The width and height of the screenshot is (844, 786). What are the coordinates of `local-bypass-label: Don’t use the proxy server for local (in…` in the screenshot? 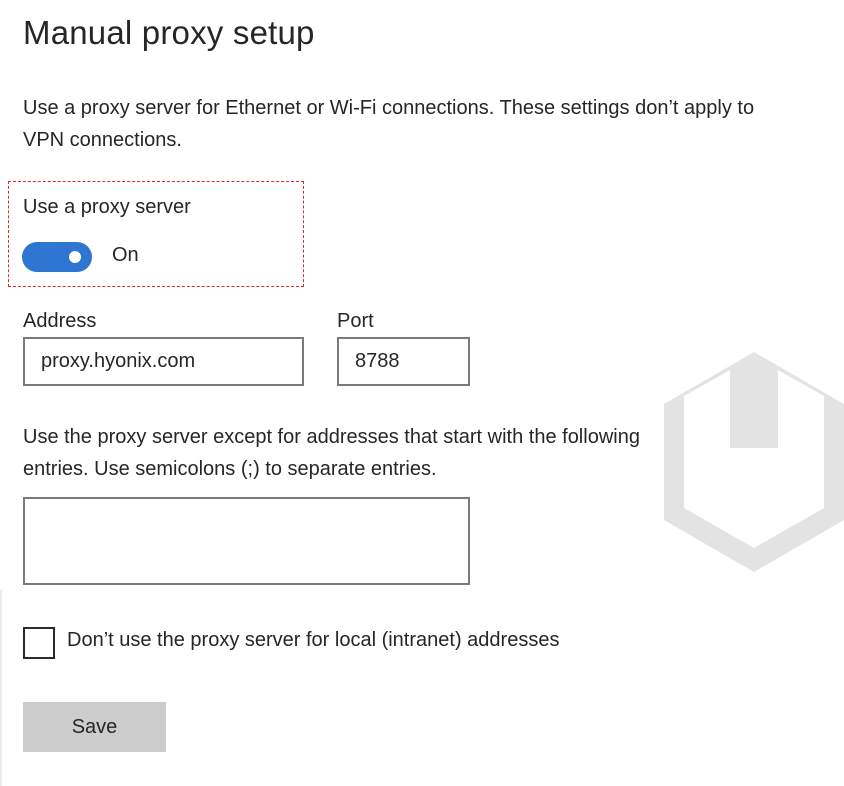 It's located at (313, 640).